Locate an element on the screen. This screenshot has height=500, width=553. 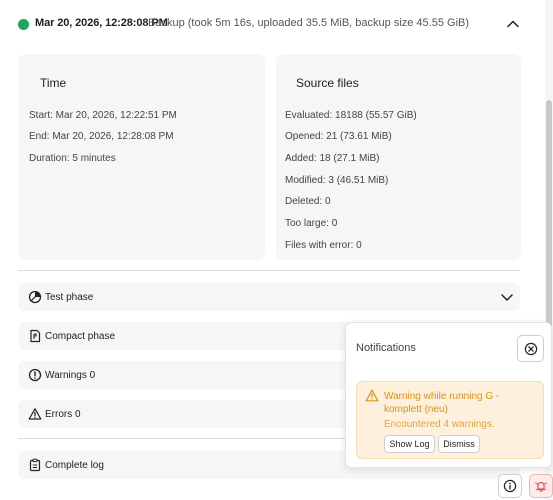
info-button is located at coordinates (510, 486).